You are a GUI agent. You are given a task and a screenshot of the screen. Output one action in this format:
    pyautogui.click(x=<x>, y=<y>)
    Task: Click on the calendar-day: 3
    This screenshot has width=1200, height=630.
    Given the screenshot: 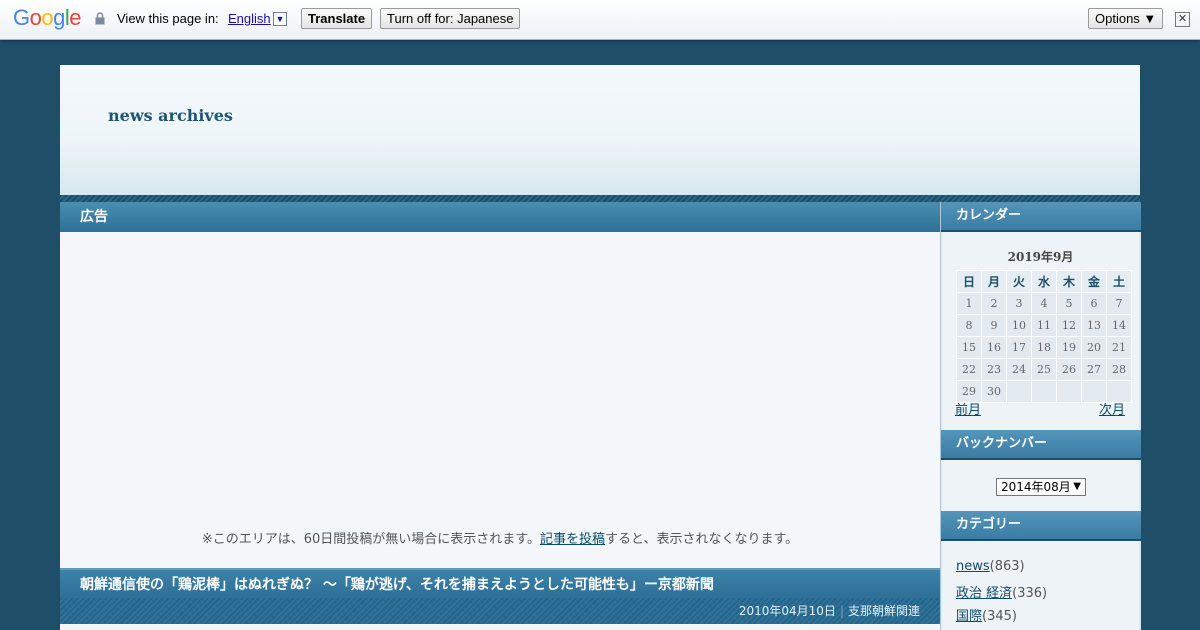 What is the action you would take?
    pyautogui.click(x=1019, y=303)
    